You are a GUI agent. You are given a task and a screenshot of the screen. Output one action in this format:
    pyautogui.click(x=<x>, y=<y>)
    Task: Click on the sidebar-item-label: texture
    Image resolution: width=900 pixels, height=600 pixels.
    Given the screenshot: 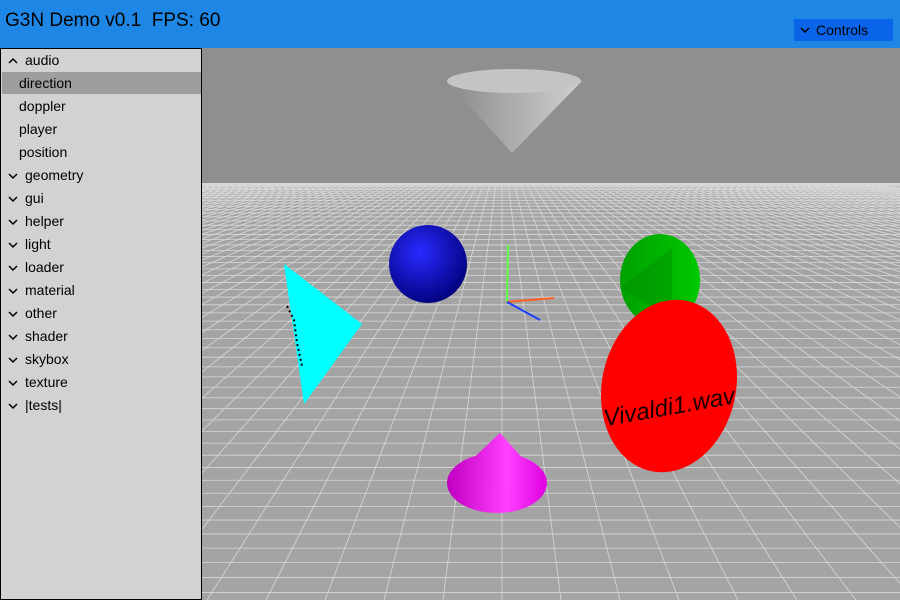 What is the action you would take?
    pyautogui.click(x=46, y=382)
    